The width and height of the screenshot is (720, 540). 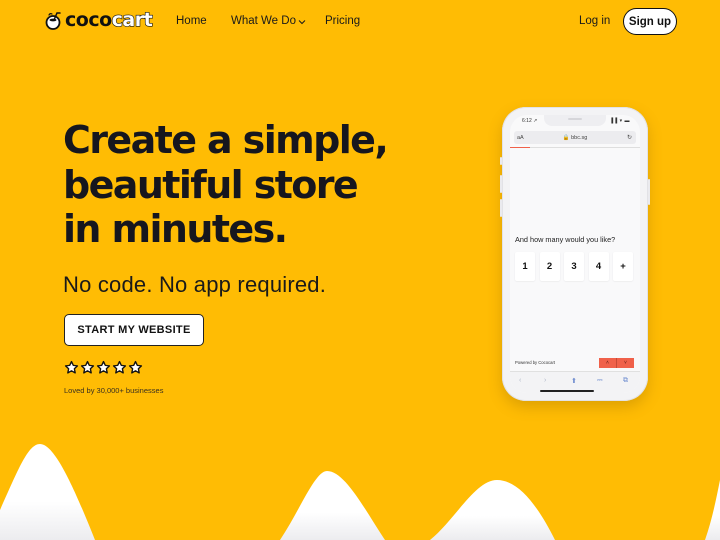 I want to click on back-icon: ‹, so click(x=520, y=380).